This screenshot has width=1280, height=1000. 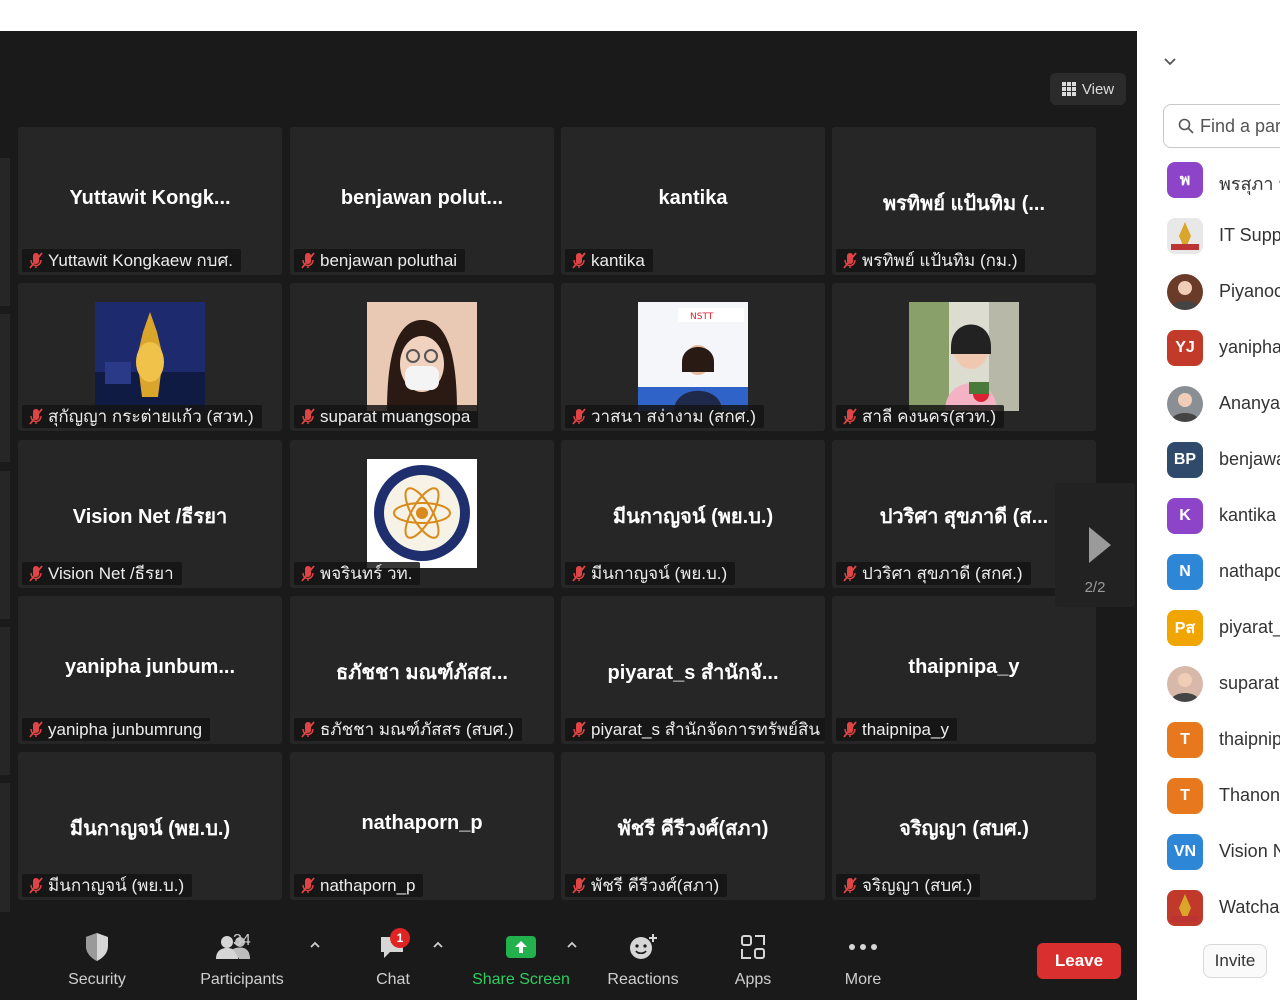 I want to click on participant-row: YJ yanipha, so click(x=1223, y=349).